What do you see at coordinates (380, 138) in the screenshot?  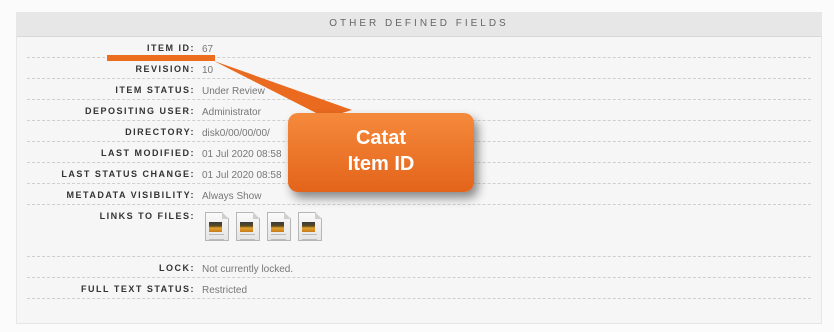 I see `callout-text-line1: Catat` at bounding box center [380, 138].